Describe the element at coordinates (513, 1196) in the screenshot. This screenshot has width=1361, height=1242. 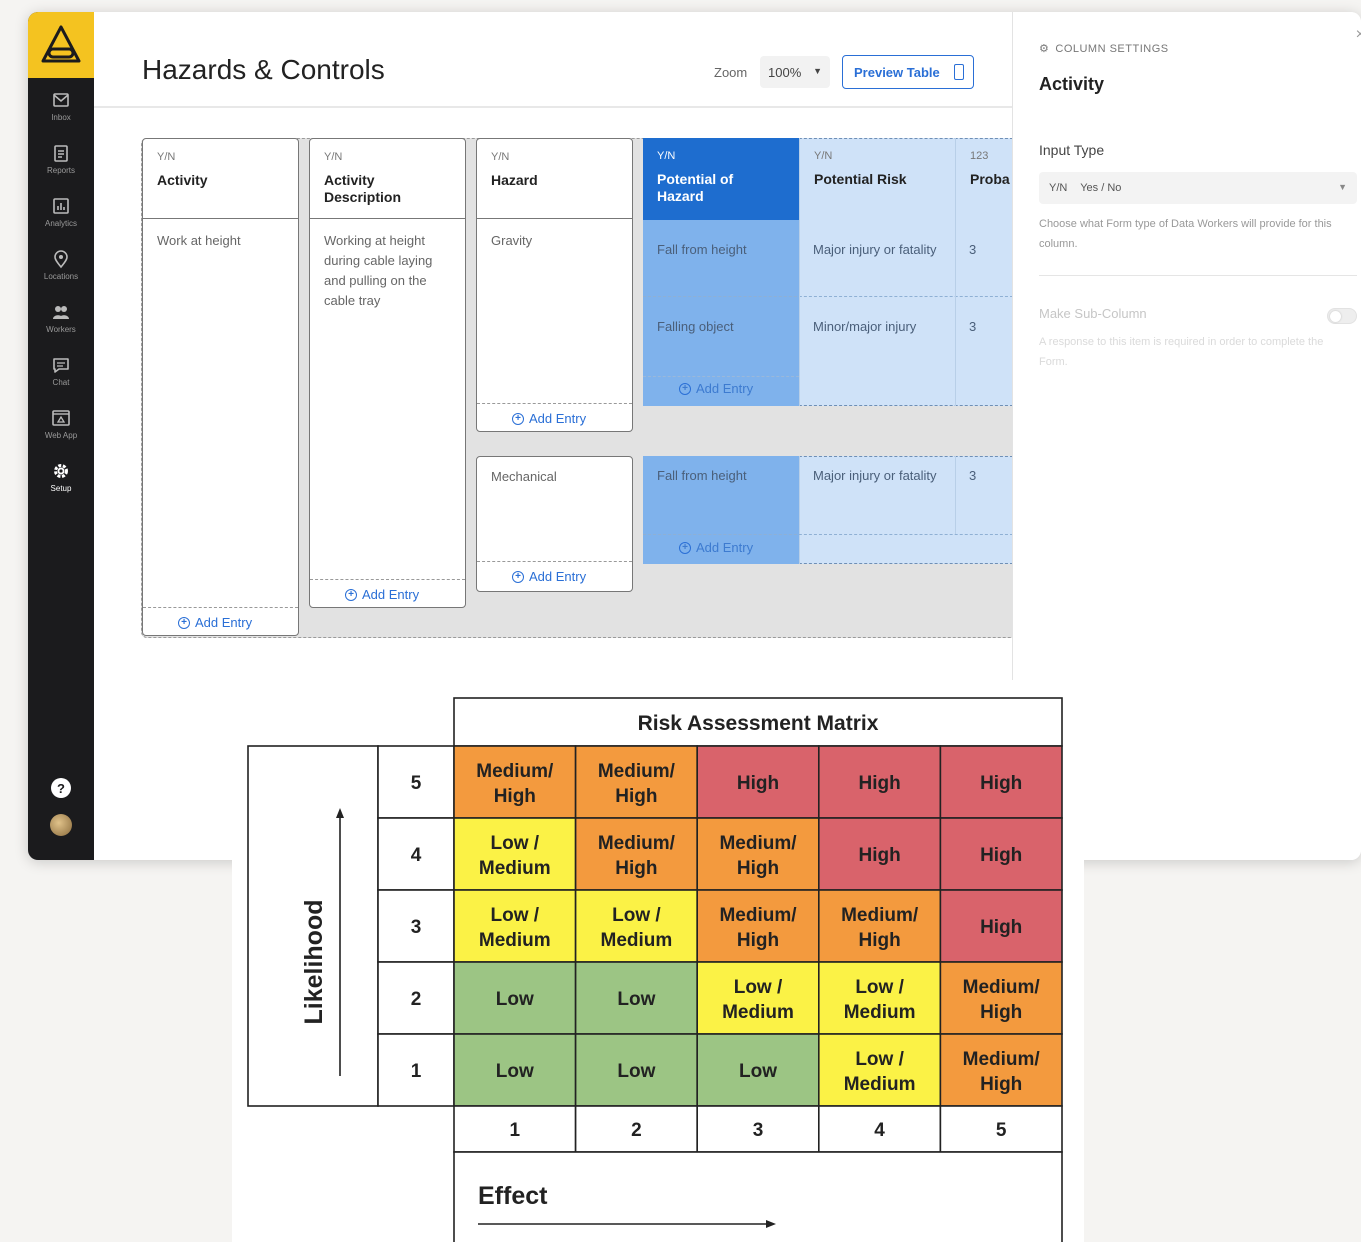
I see `x-axis-label: Effect` at that location.